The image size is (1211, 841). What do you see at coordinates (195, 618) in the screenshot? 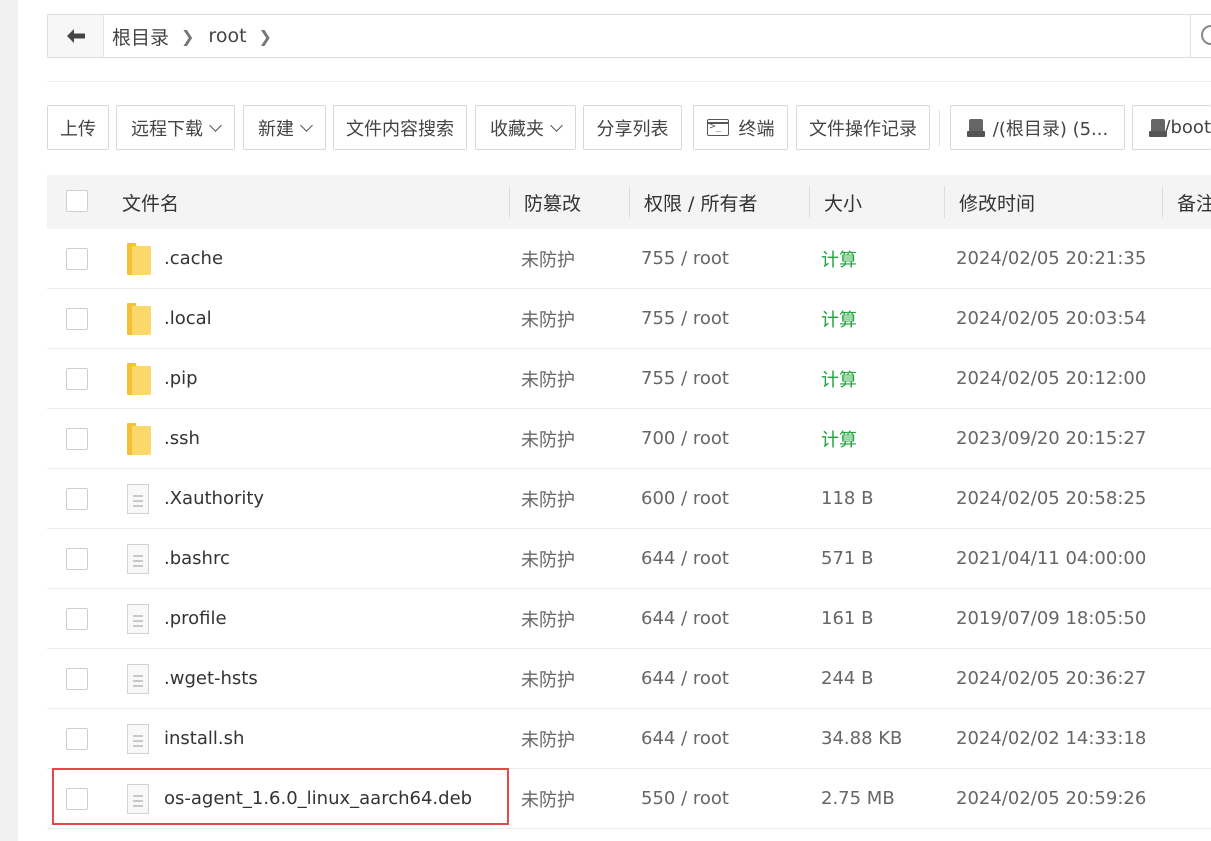
I see `file-name: .profile` at bounding box center [195, 618].